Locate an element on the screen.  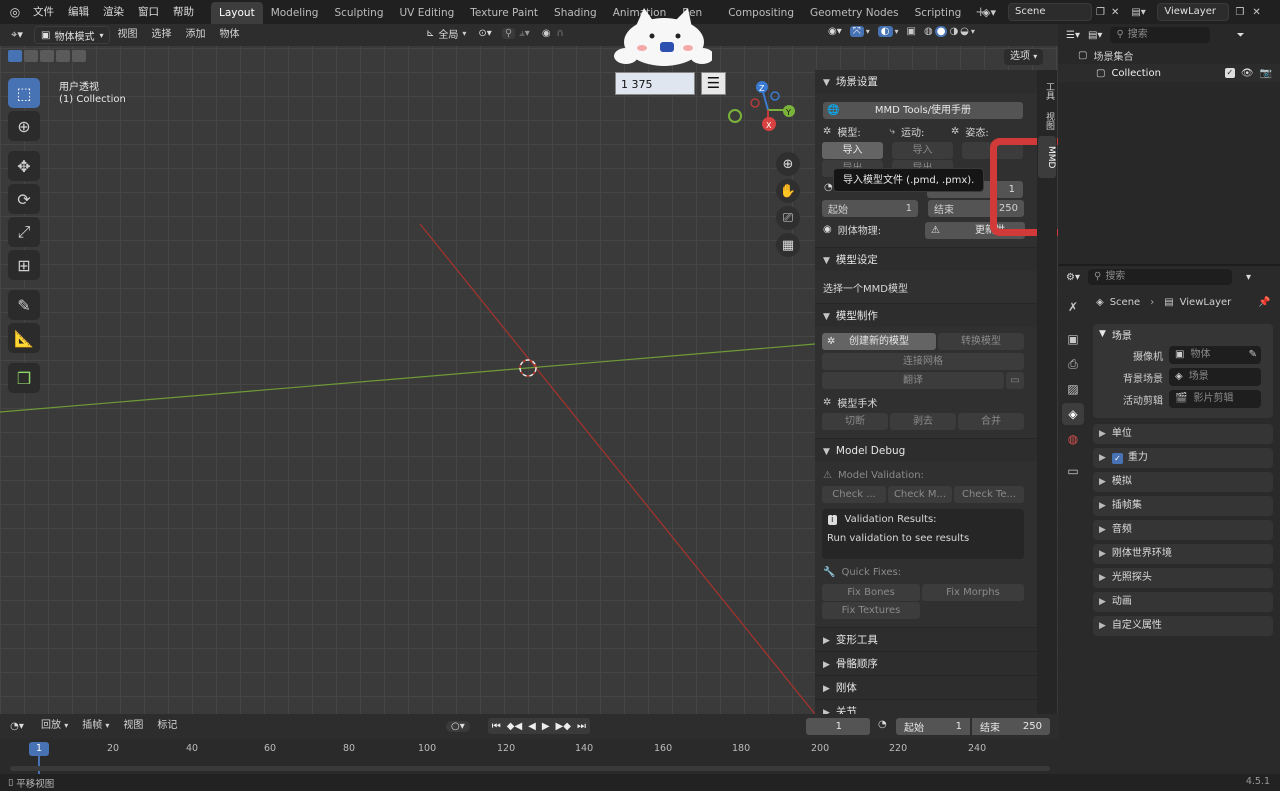
wireframe-shading-icon: ◍ is located at coordinates (928, 31).